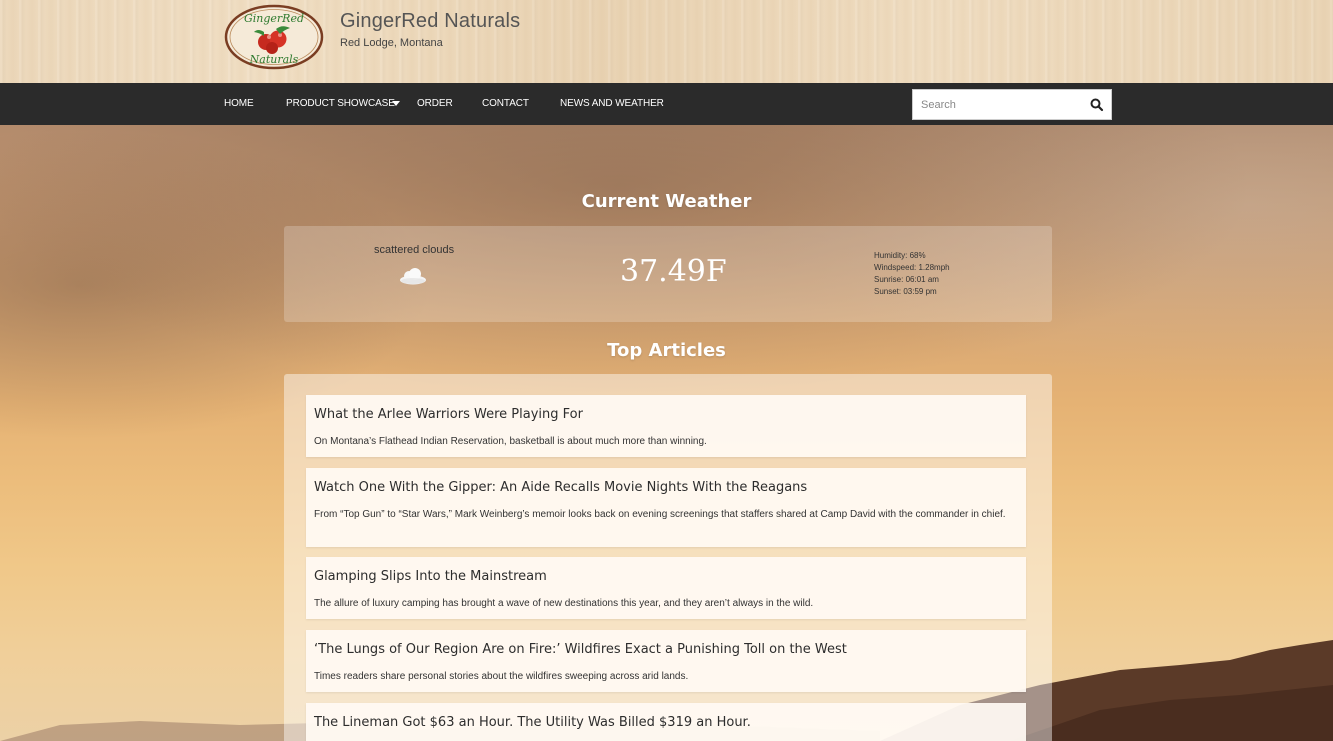  Describe the element at coordinates (448, 414) in the screenshot. I see `article-title: What the Arlee Warriors Were Playing For` at that location.